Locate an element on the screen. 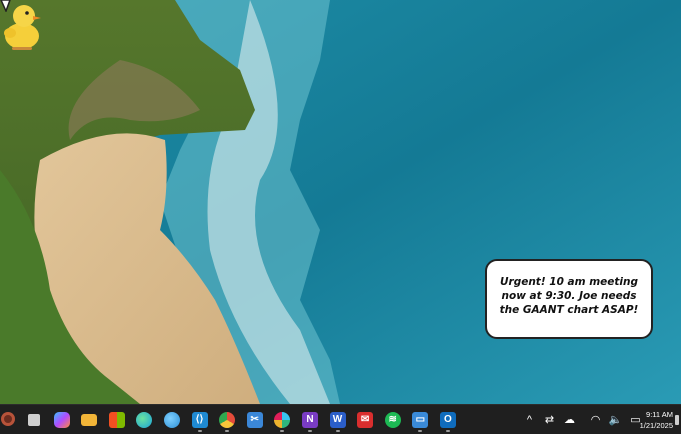 This screenshot has width=681, height=435. taskbar-app-vscode: ⟨⟩ is located at coordinates (200, 420).